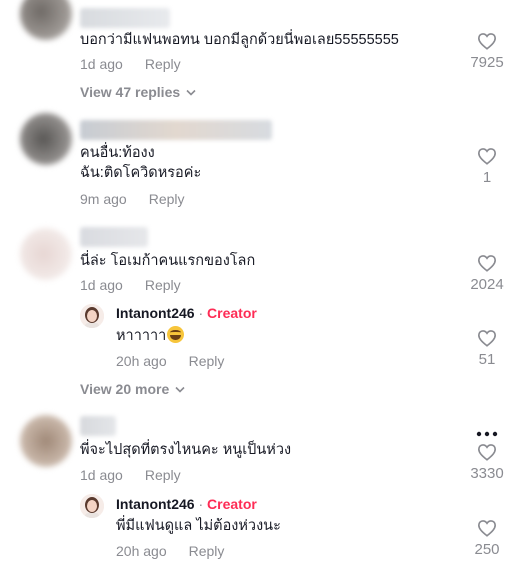 The width and height of the screenshot is (526, 571). Describe the element at coordinates (130, 92) in the screenshot. I see `view-replies-label: View 47 replies` at that location.